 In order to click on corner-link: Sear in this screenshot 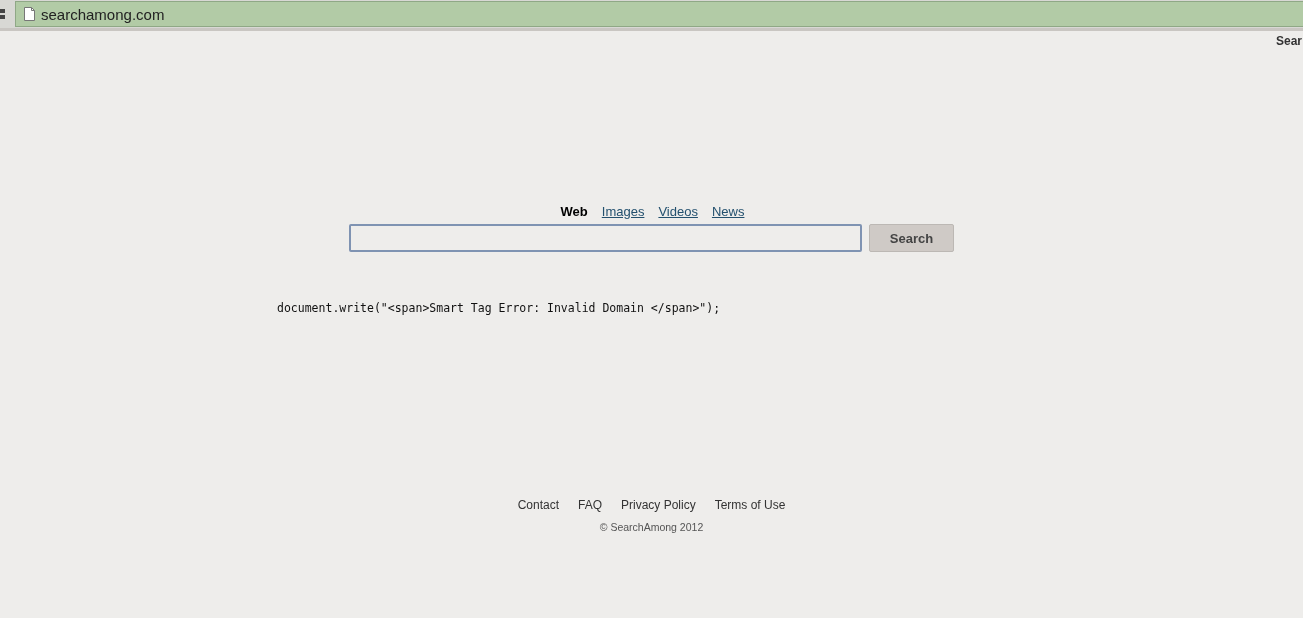, I will do `click(1288, 43)`.